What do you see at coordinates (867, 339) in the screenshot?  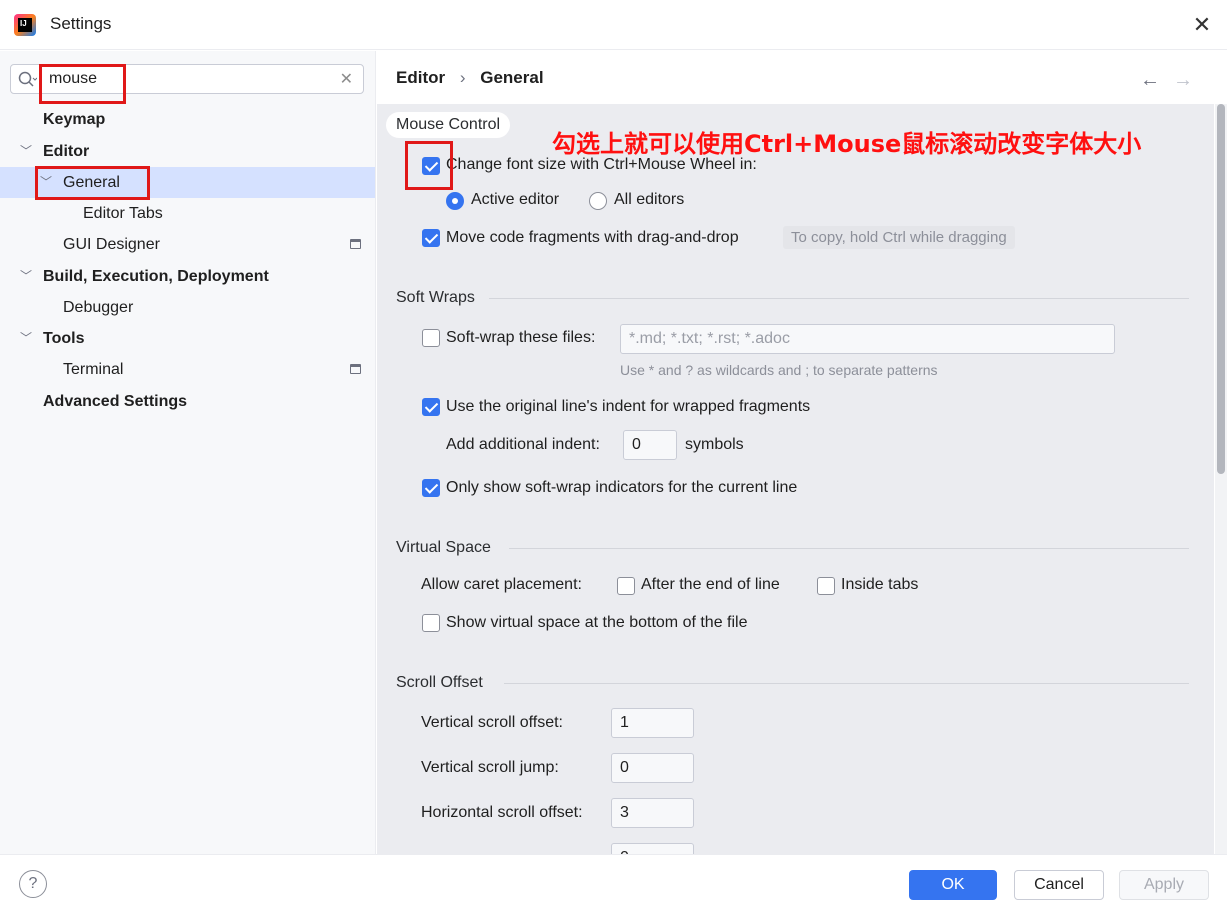 I see `soft-wrap-files-input: *.md; *.txt; *.rst; *.adoc` at bounding box center [867, 339].